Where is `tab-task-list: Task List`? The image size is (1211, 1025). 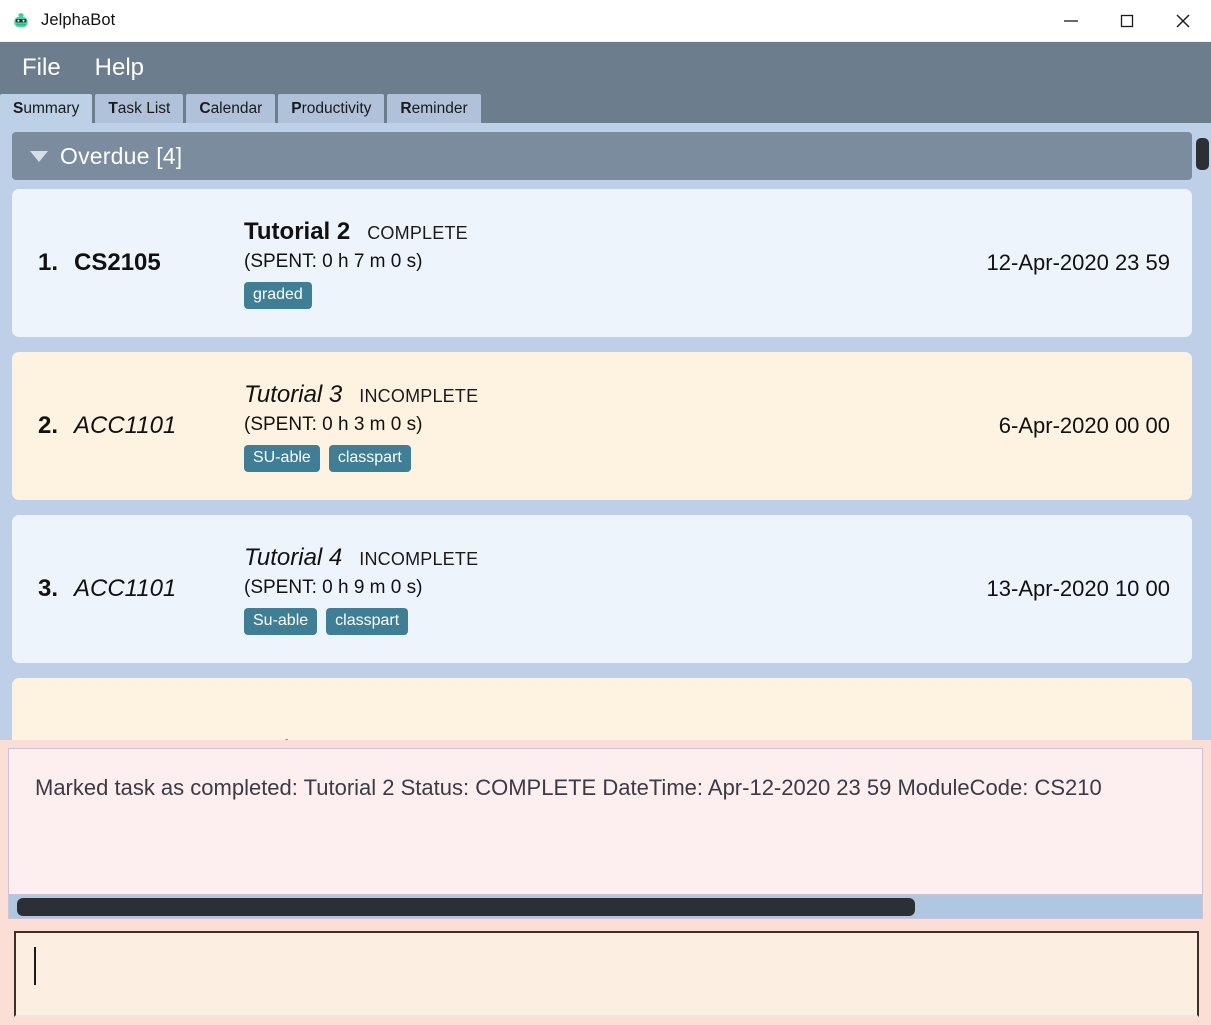 tab-task-list: Task List is located at coordinates (139, 108).